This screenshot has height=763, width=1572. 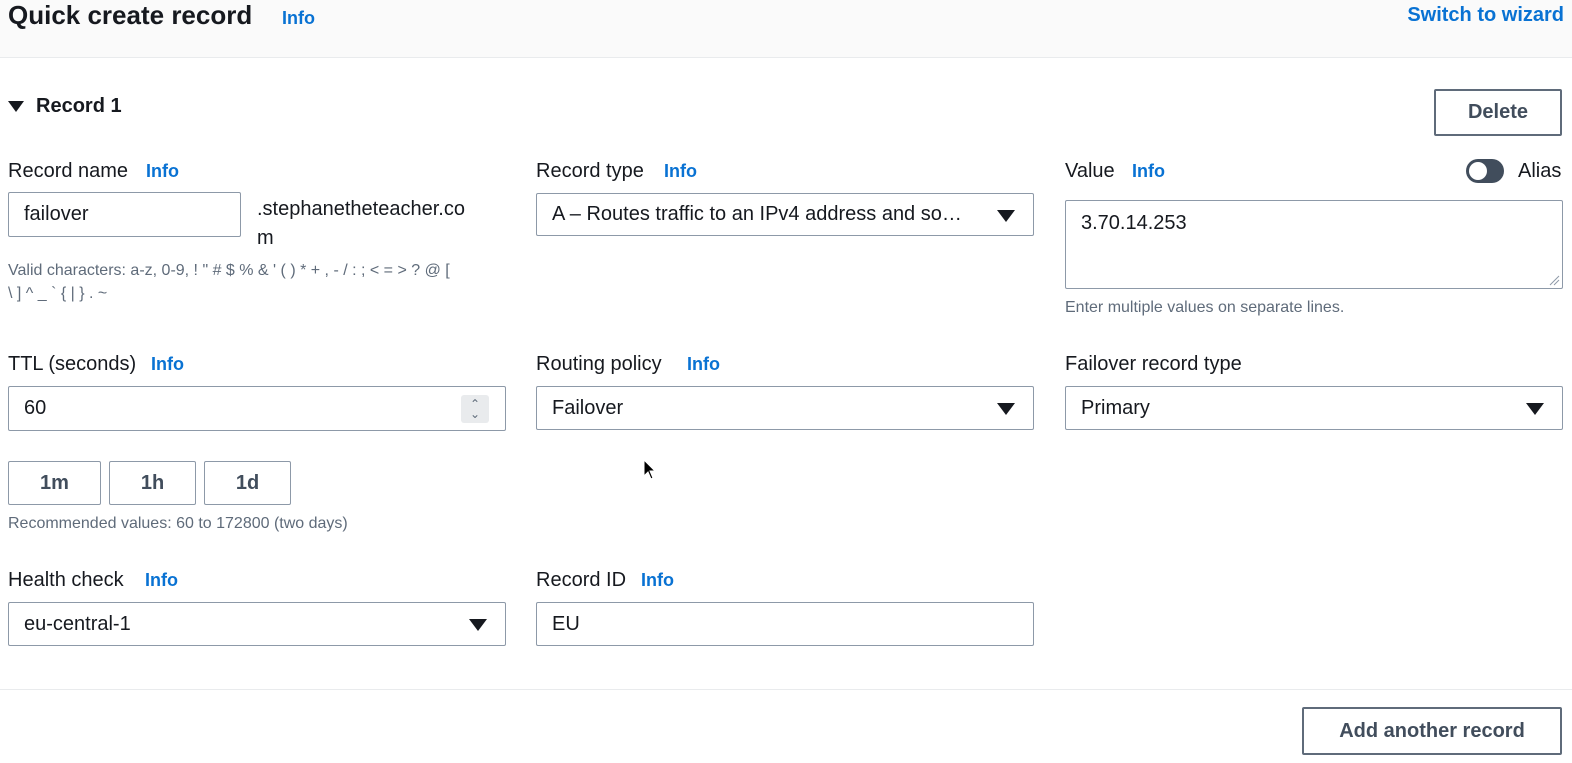 I want to click on domain-suffix-line1: .stephanetheteacher.co, so click(x=361, y=209).